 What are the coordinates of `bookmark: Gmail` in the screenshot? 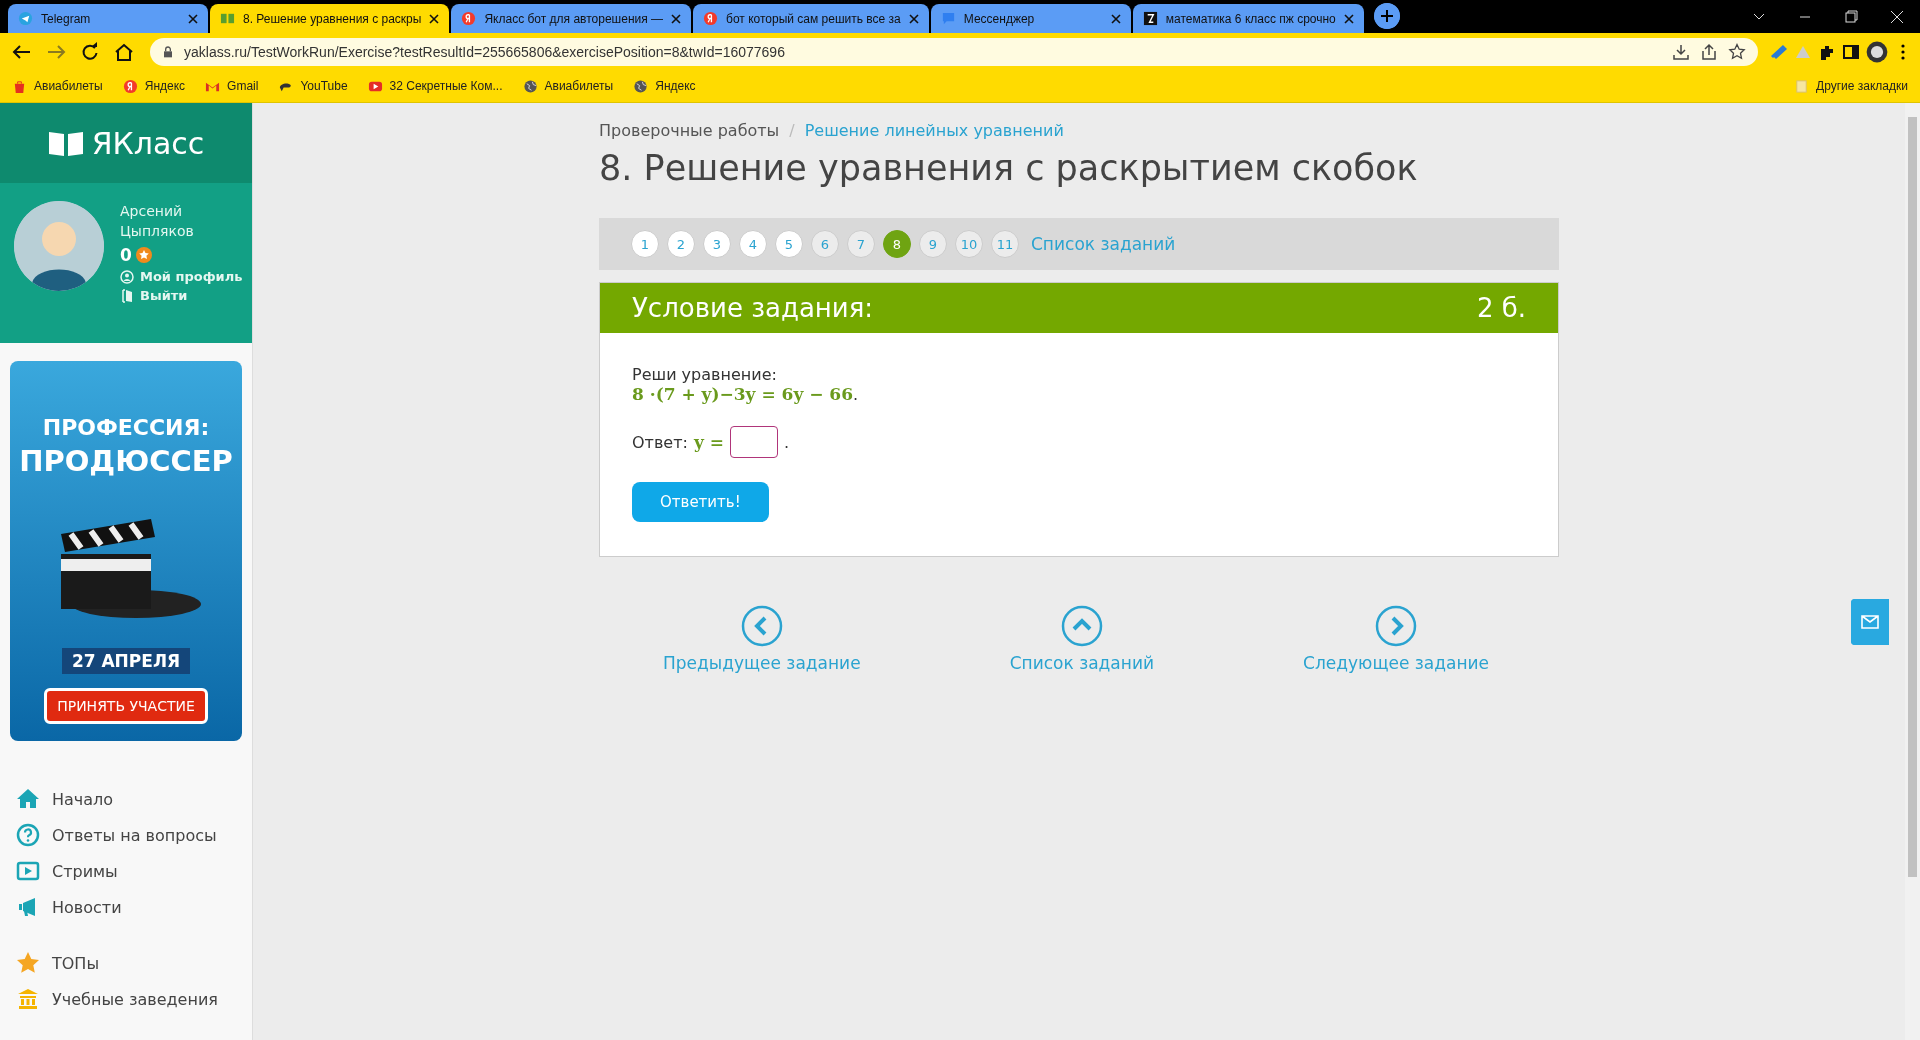 It's located at (232, 86).